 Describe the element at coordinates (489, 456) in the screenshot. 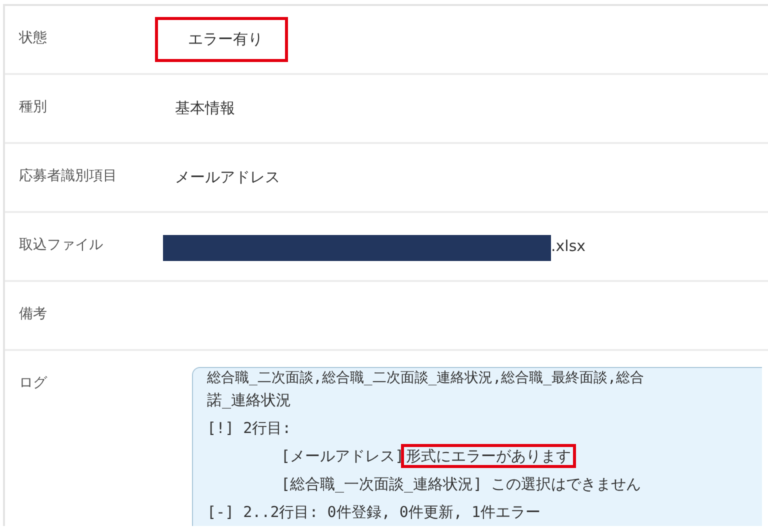

I see `log-text: 形式にエラーがあります` at that location.